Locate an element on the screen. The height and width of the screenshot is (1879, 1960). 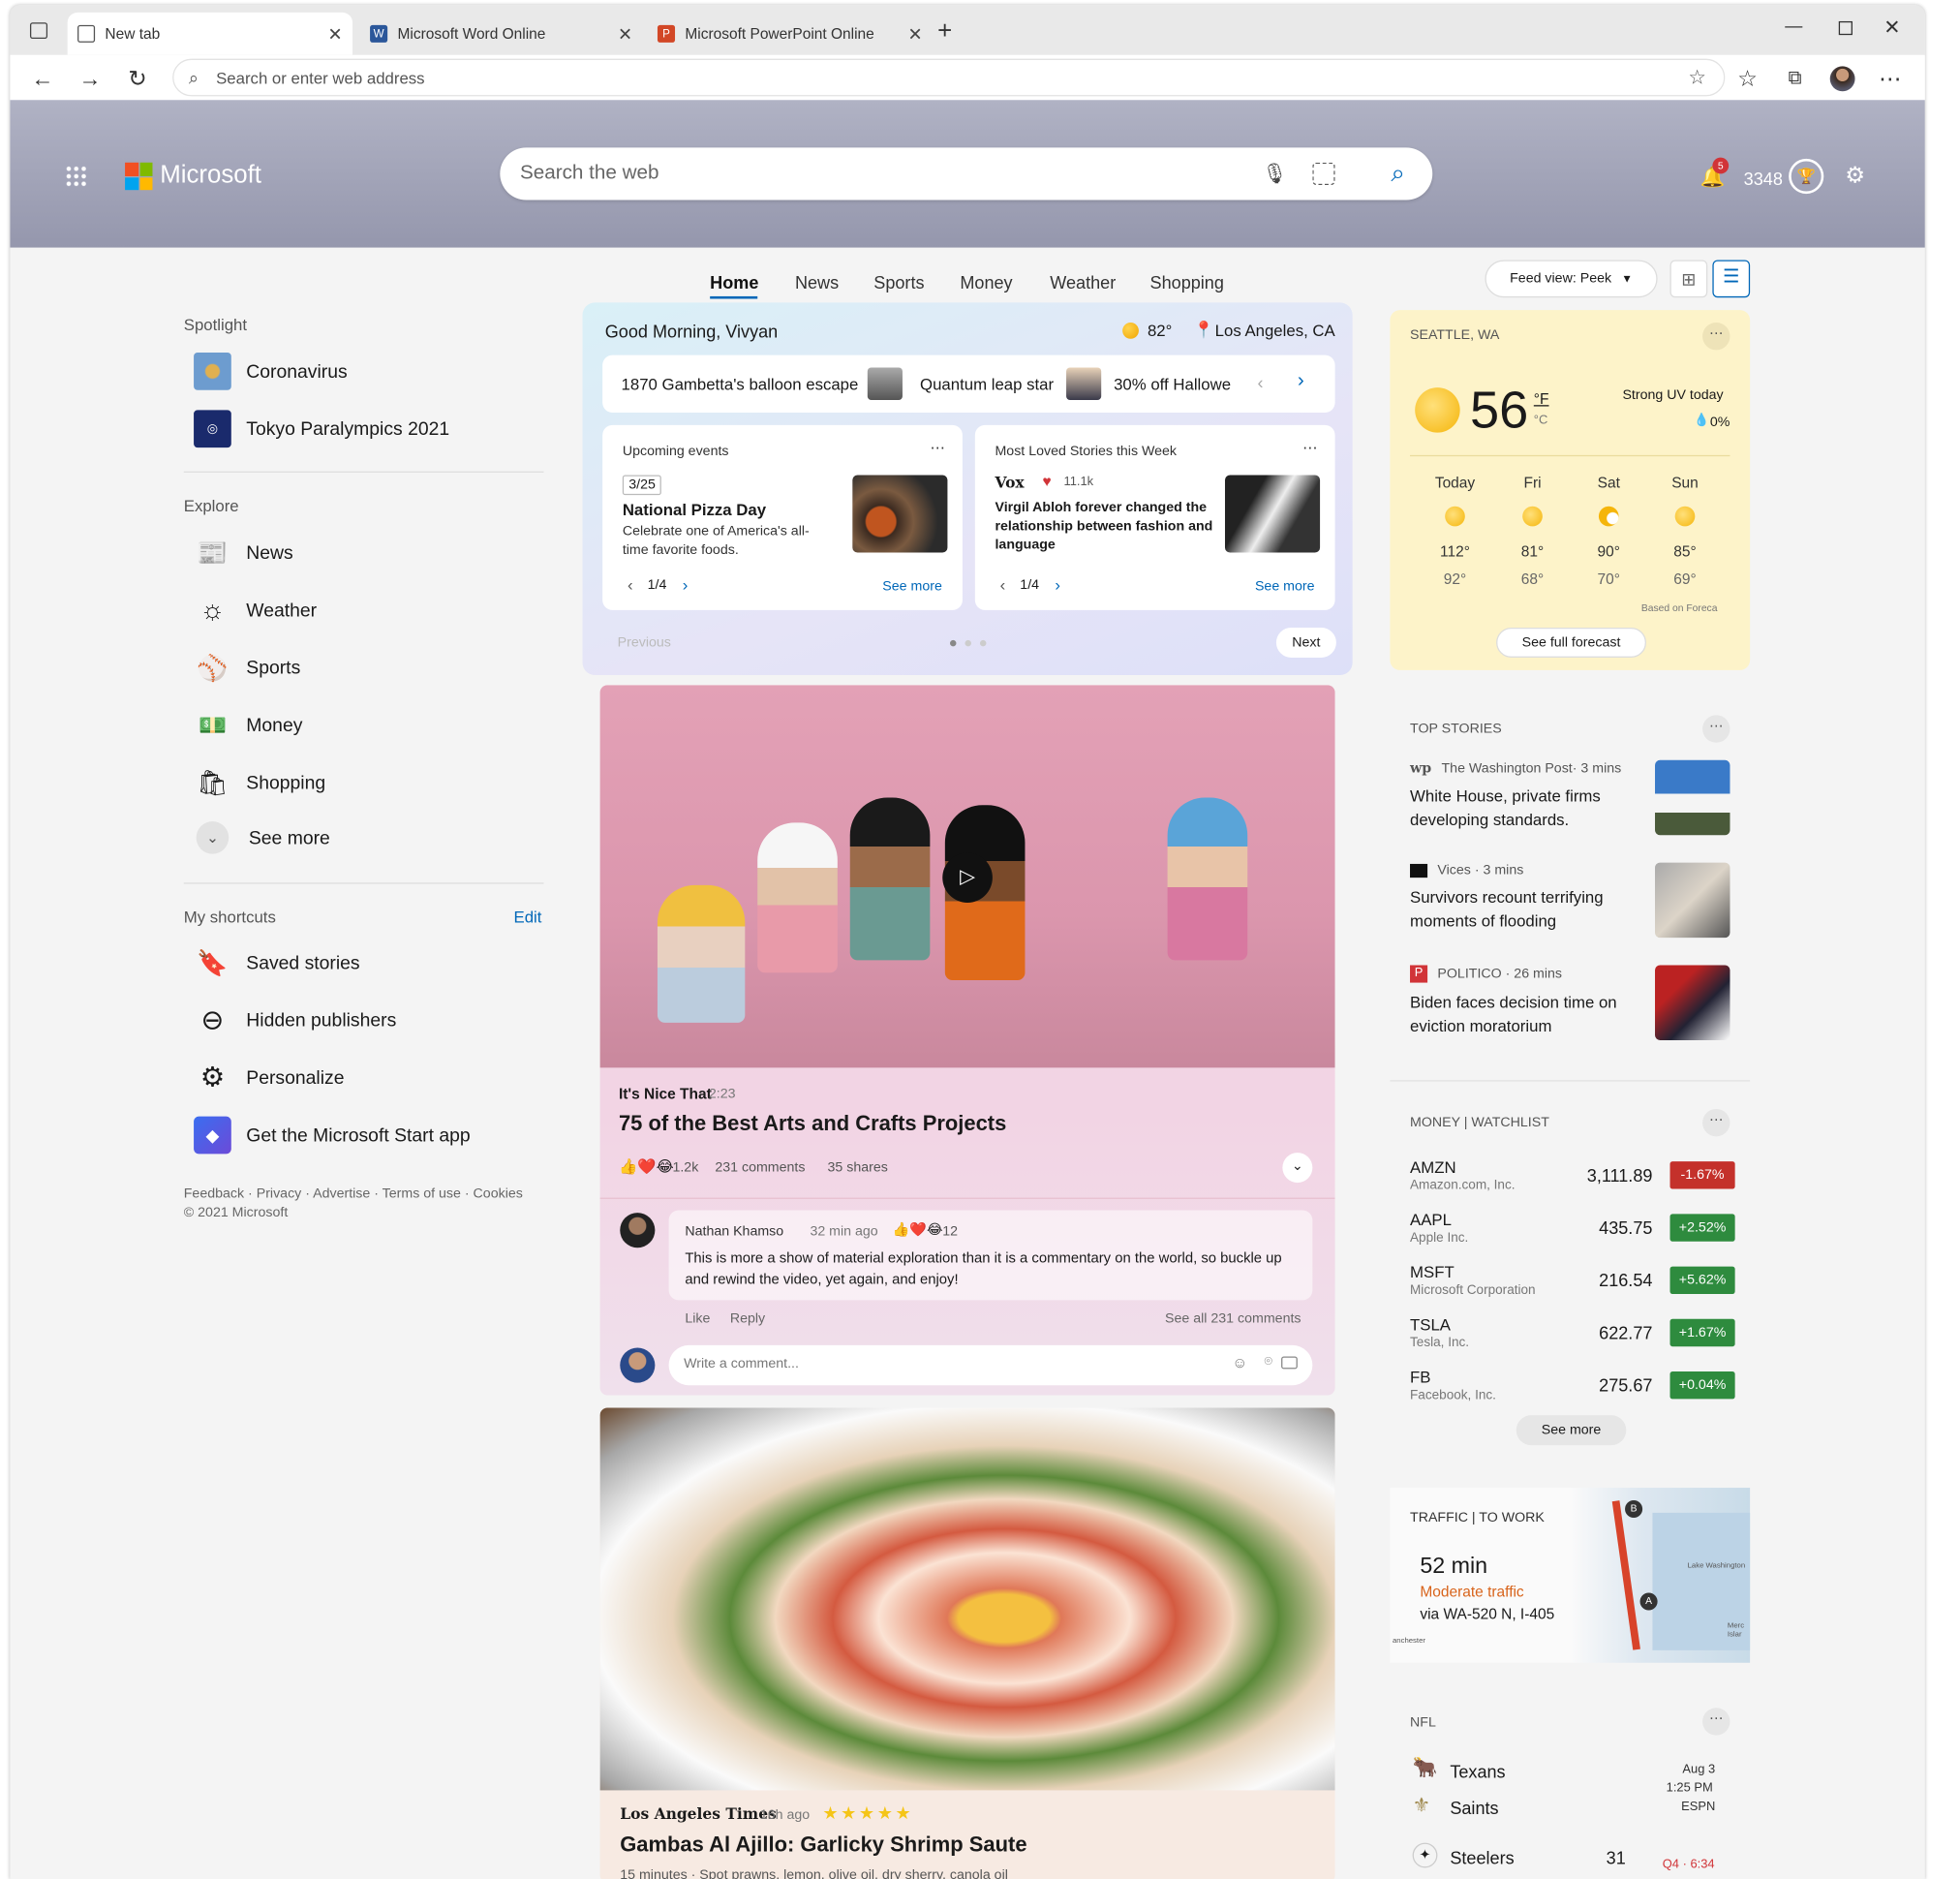
settings-icon: ⚙ is located at coordinates (1855, 176).